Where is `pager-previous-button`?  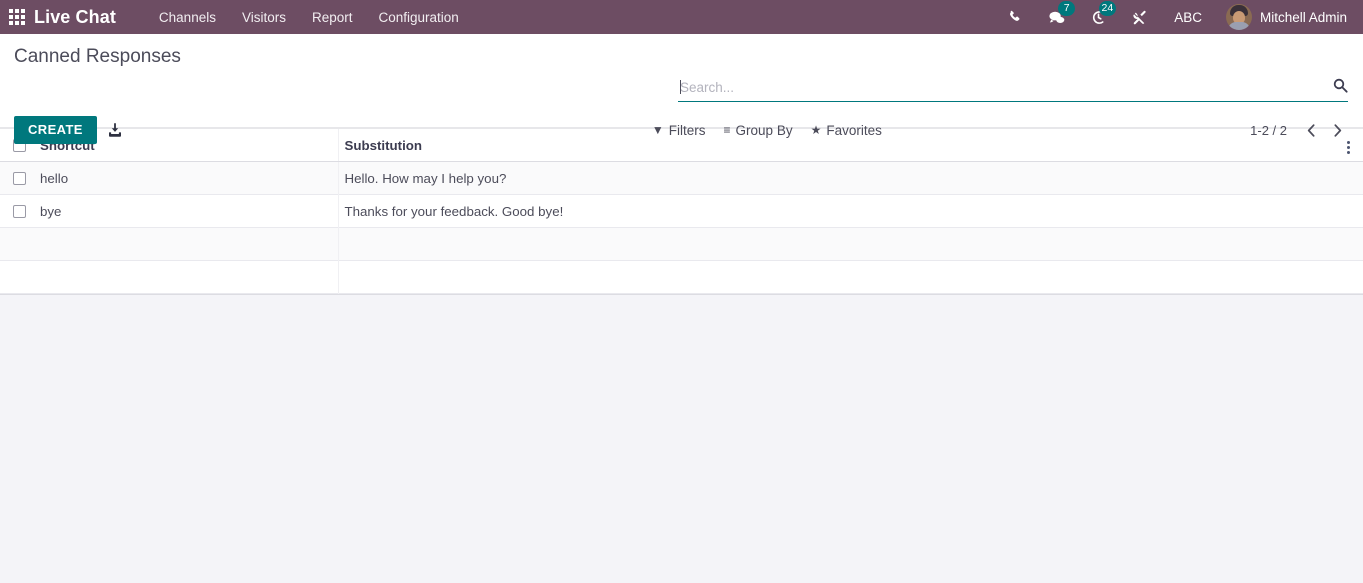
pager-previous-button is located at coordinates (1311, 130).